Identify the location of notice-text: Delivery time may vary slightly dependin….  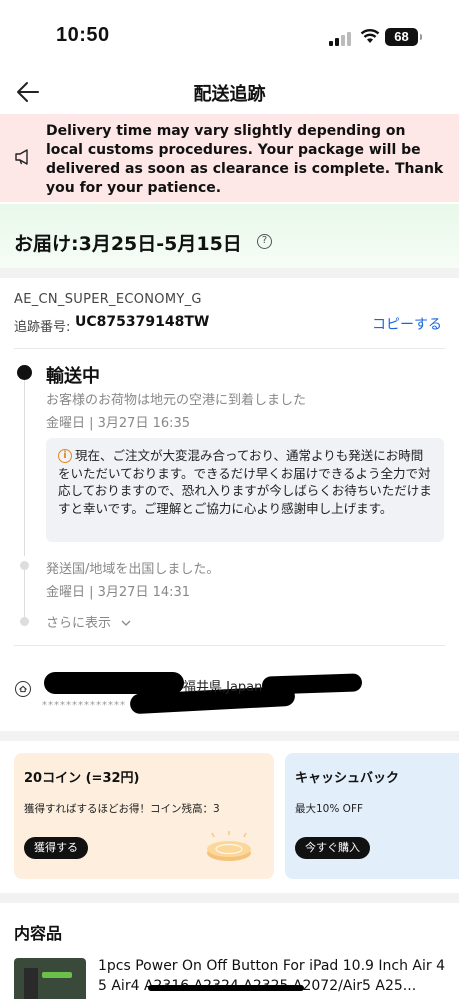
(245, 159).